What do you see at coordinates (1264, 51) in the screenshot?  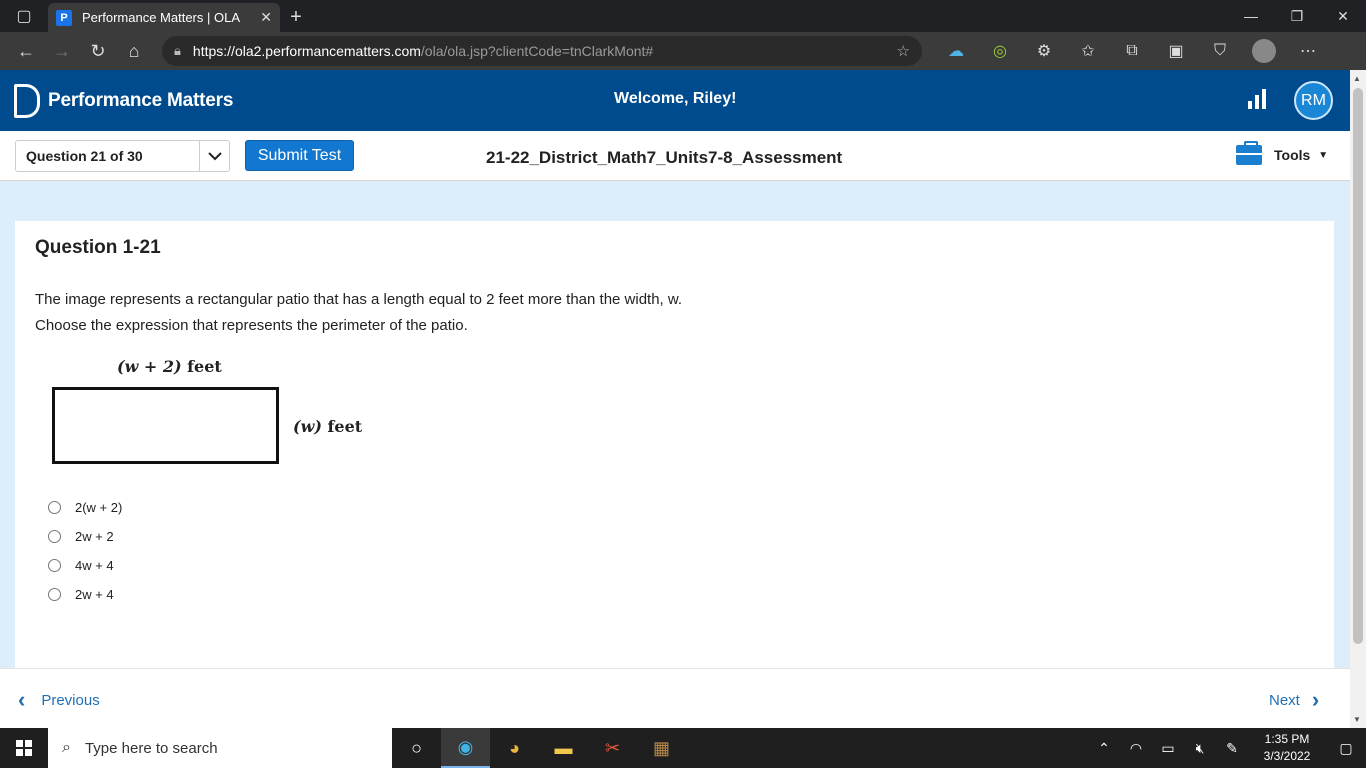 I see `profile-icon` at bounding box center [1264, 51].